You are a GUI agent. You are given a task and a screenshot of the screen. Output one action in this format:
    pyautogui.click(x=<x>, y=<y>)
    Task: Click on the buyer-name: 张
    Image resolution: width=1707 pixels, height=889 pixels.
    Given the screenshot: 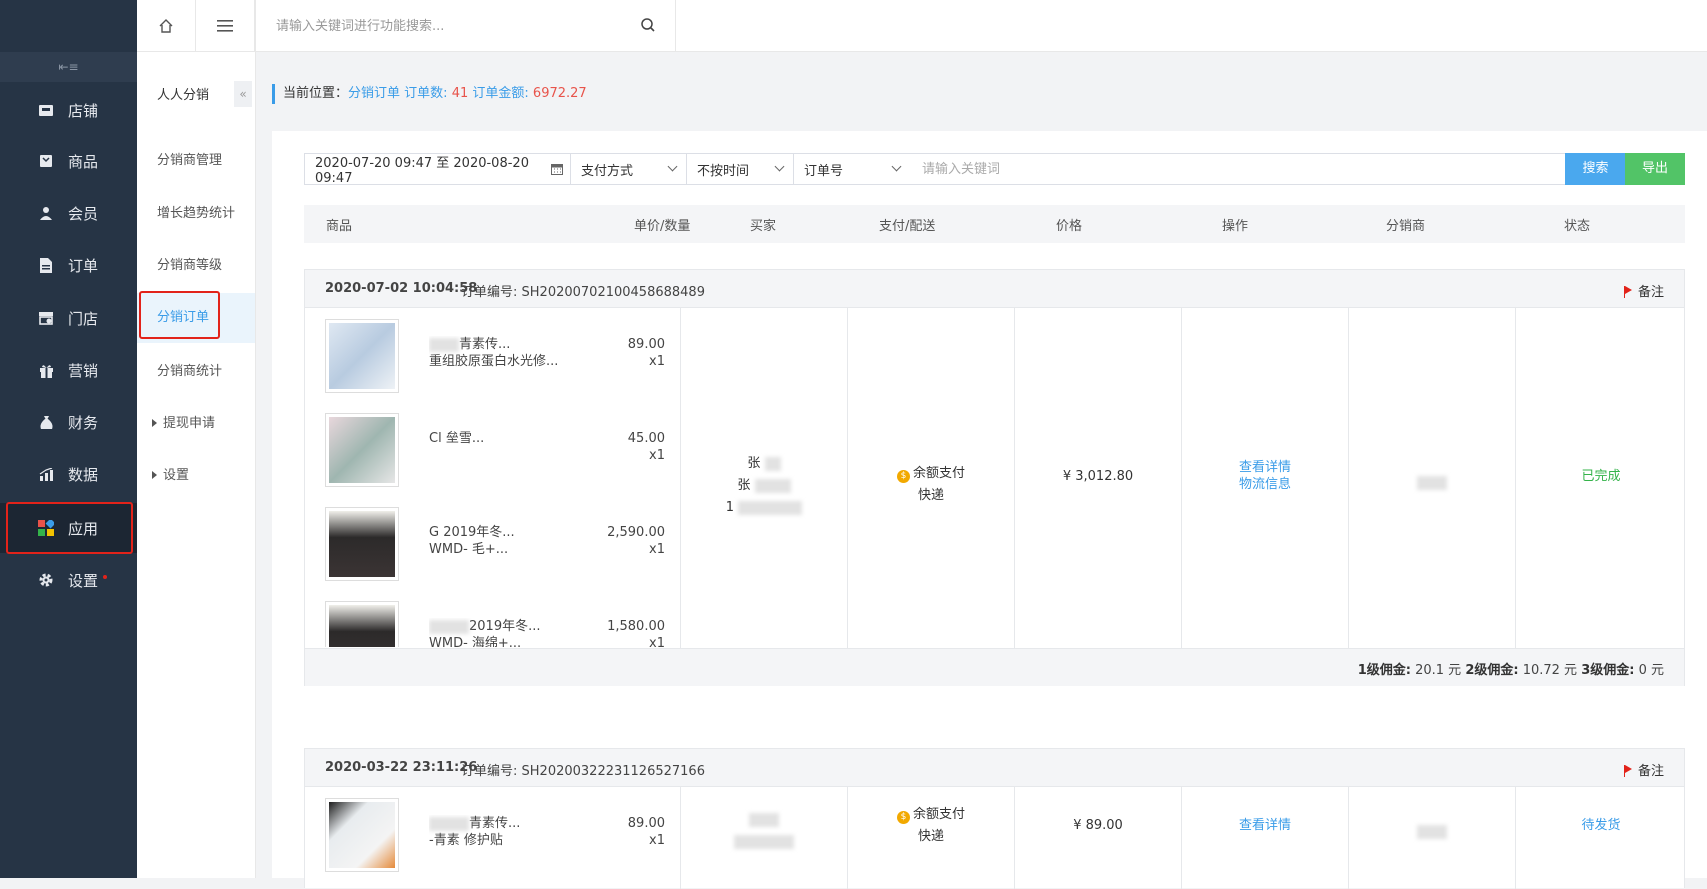 What is the action you would take?
    pyautogui.click(x=754, y=463)
    